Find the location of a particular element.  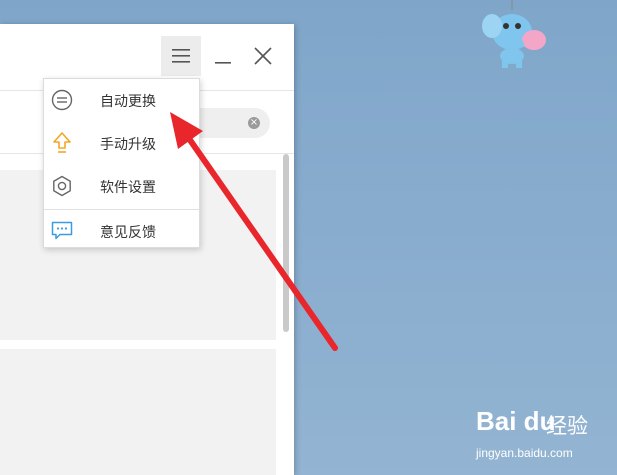

watermark-brand: Bai du is located at coordinates (516, 421).